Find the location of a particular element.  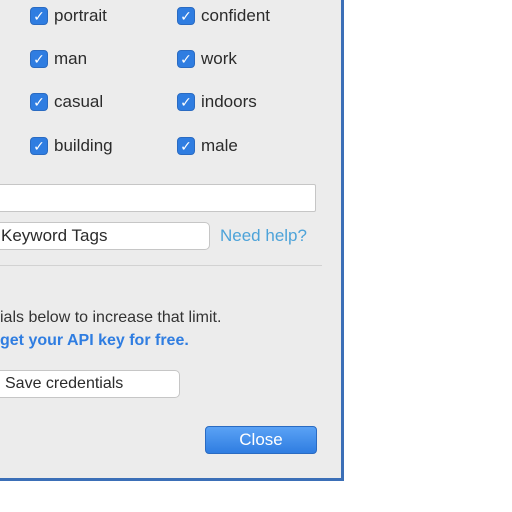

tag-indoors: ✓ indoors is located at coordinates (217, 102).